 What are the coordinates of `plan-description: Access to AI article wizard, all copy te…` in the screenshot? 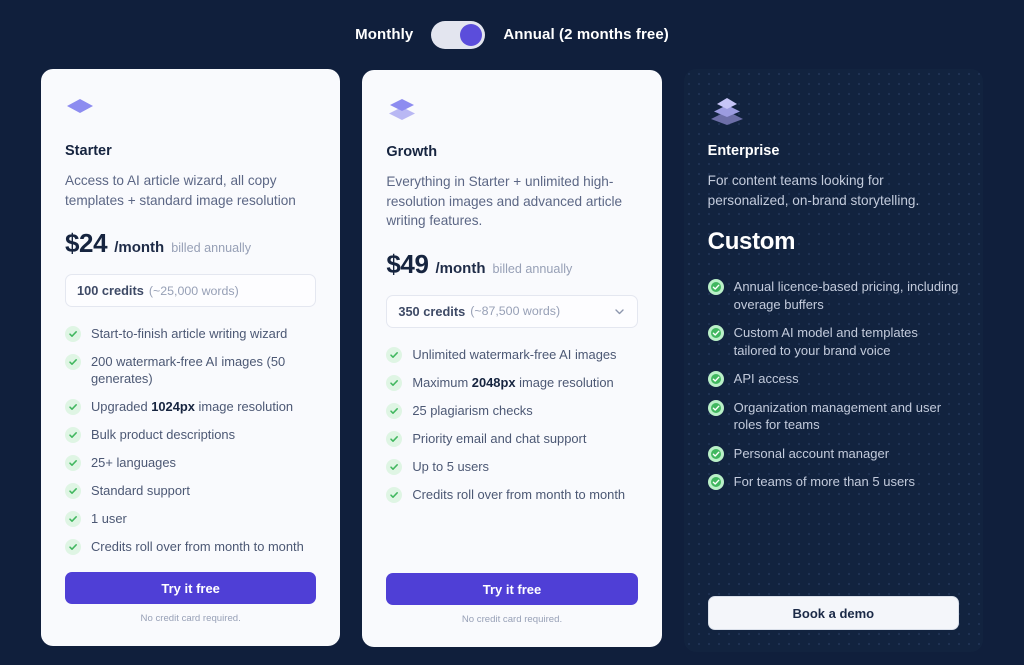 It's located at (180, 190).